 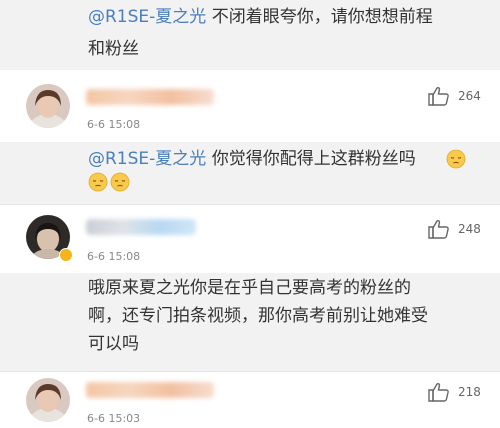 I want to click on like-button: 264, so click(x=454, y=96).